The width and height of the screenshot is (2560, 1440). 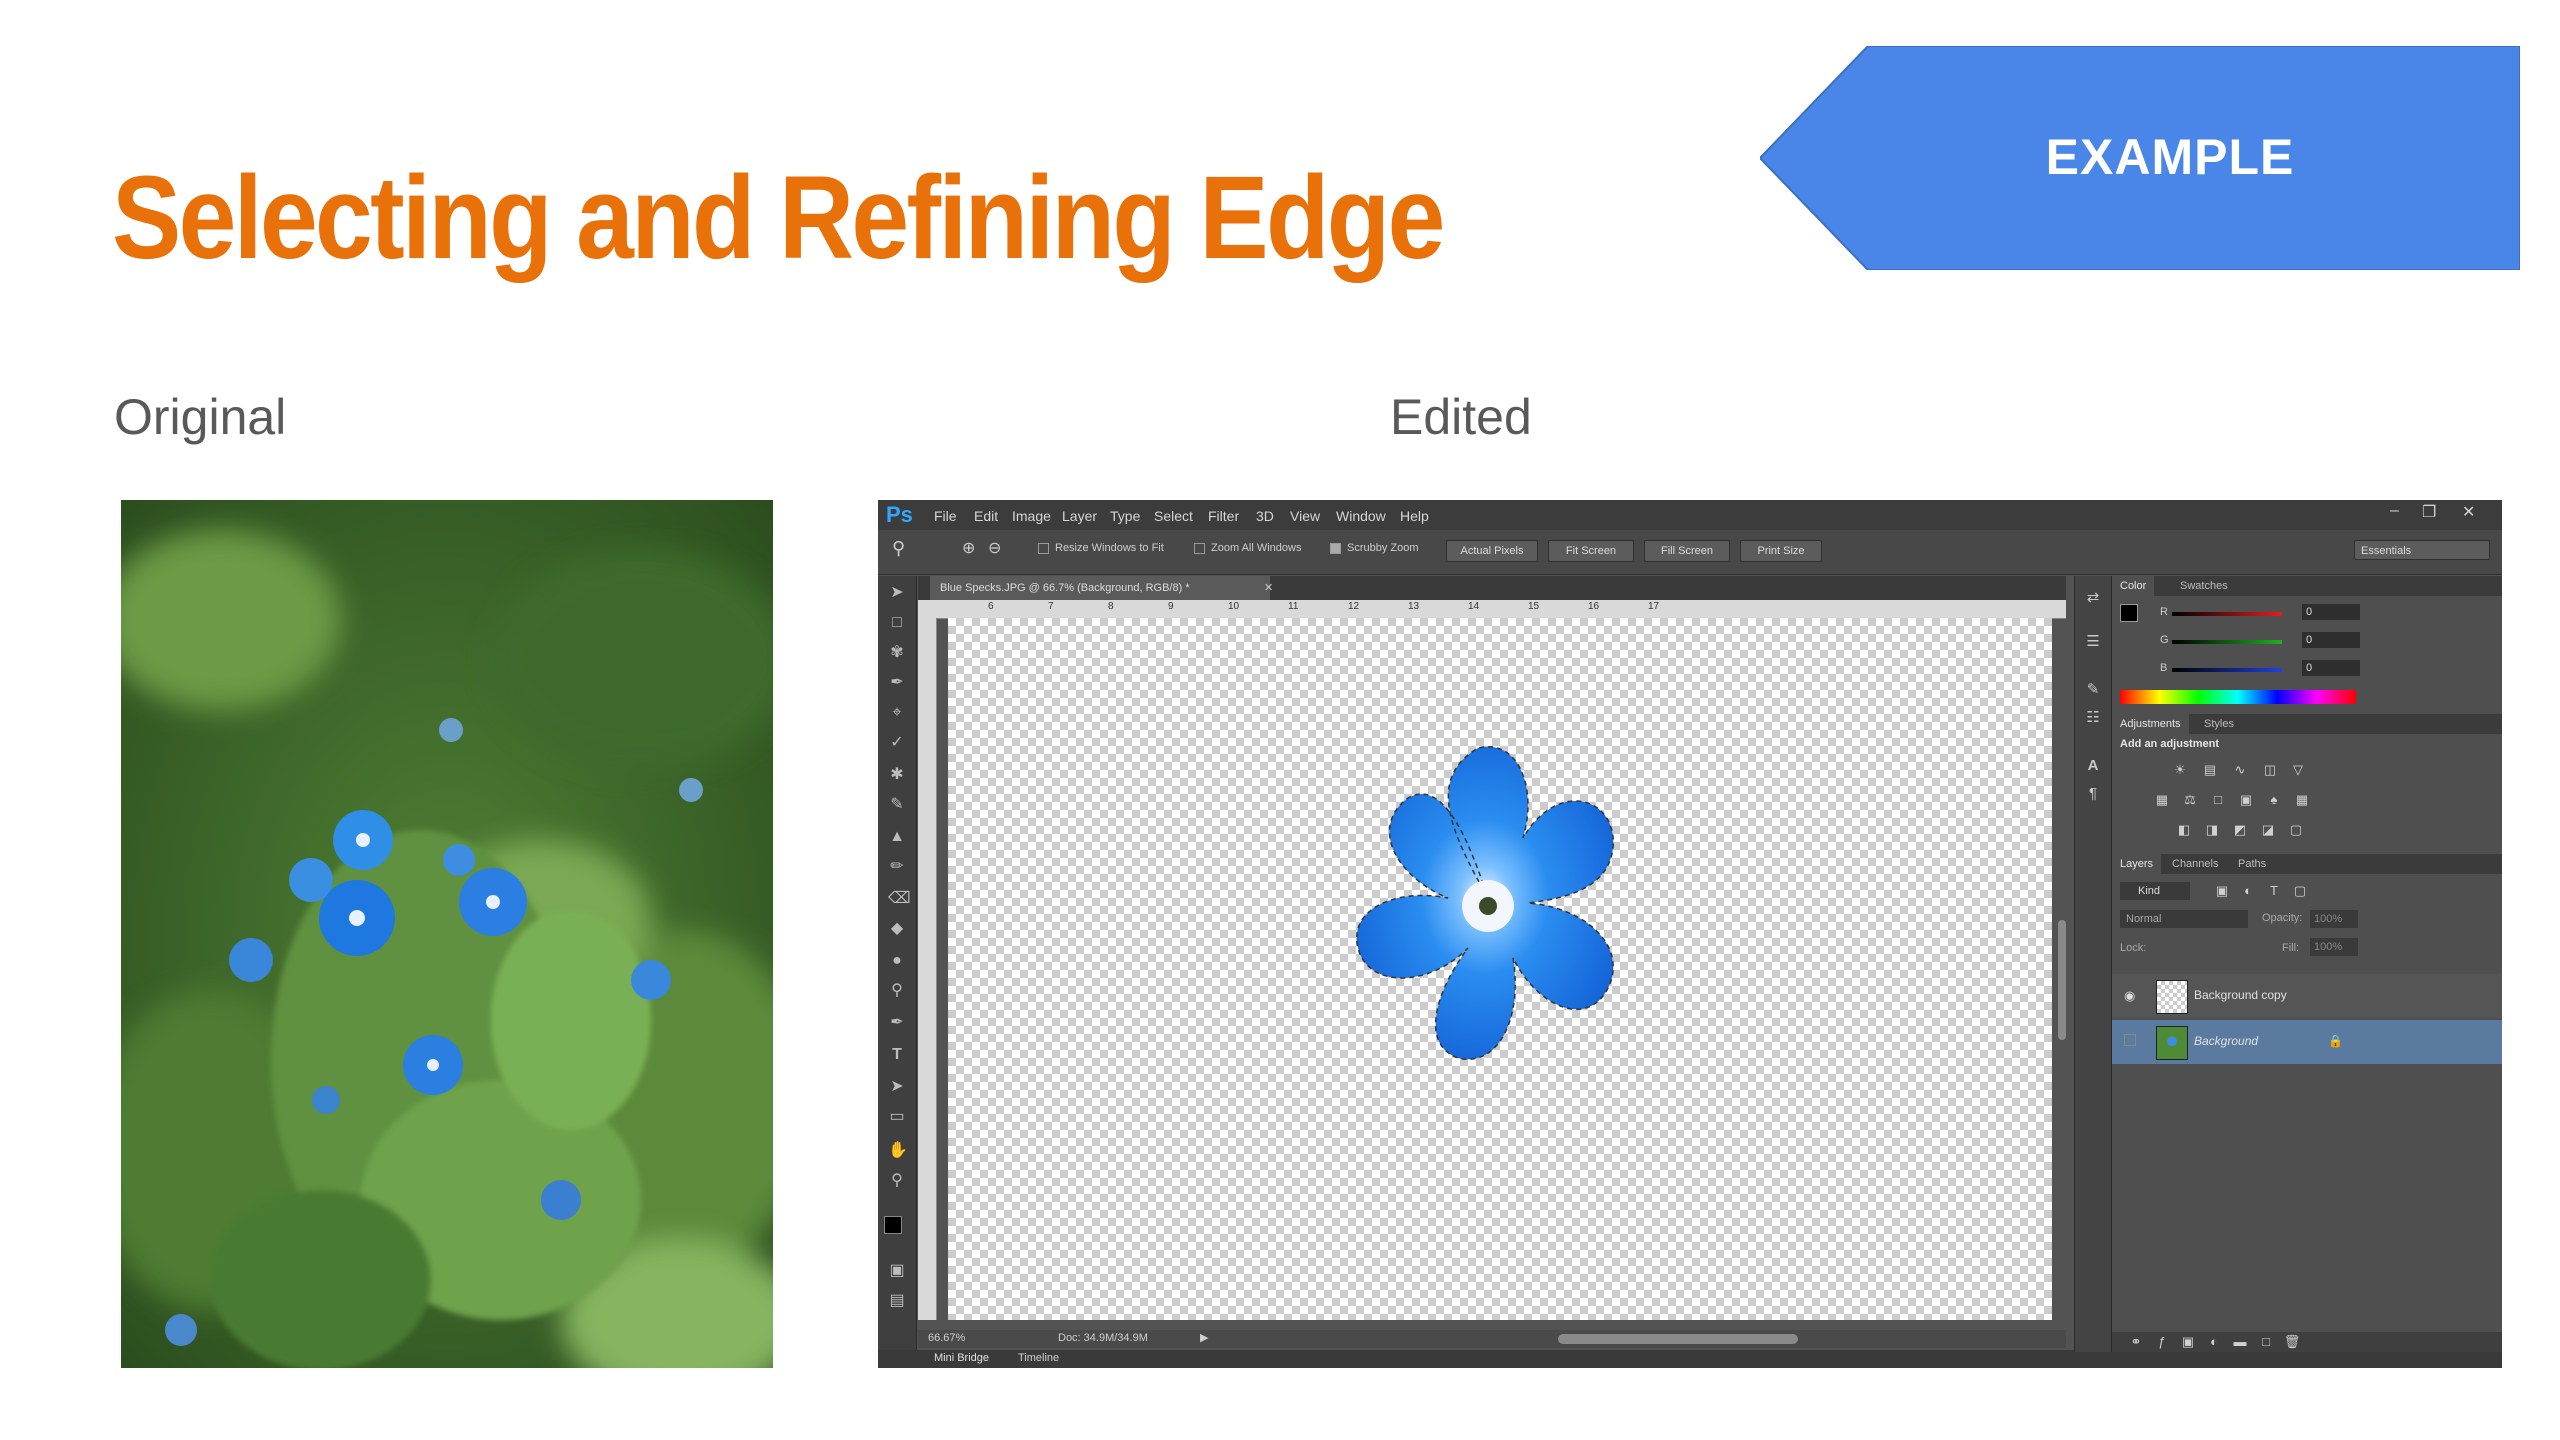 I want to click on channel-b-slider, so click(x=2227, y=670).